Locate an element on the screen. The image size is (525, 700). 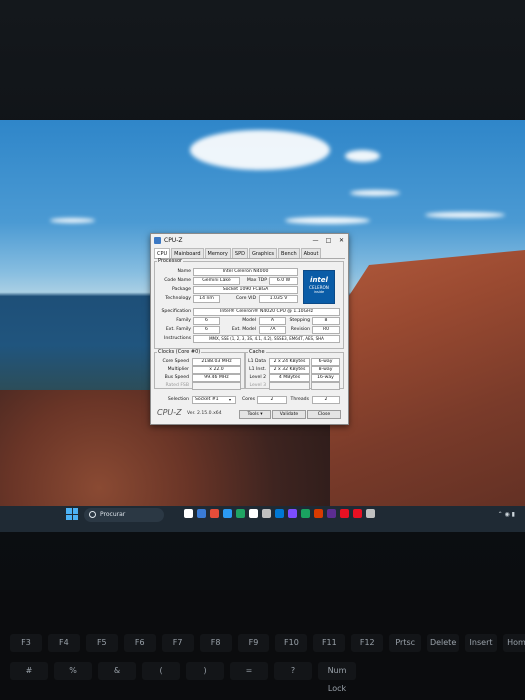
tab-about: About is located at coordinates (311, 253).